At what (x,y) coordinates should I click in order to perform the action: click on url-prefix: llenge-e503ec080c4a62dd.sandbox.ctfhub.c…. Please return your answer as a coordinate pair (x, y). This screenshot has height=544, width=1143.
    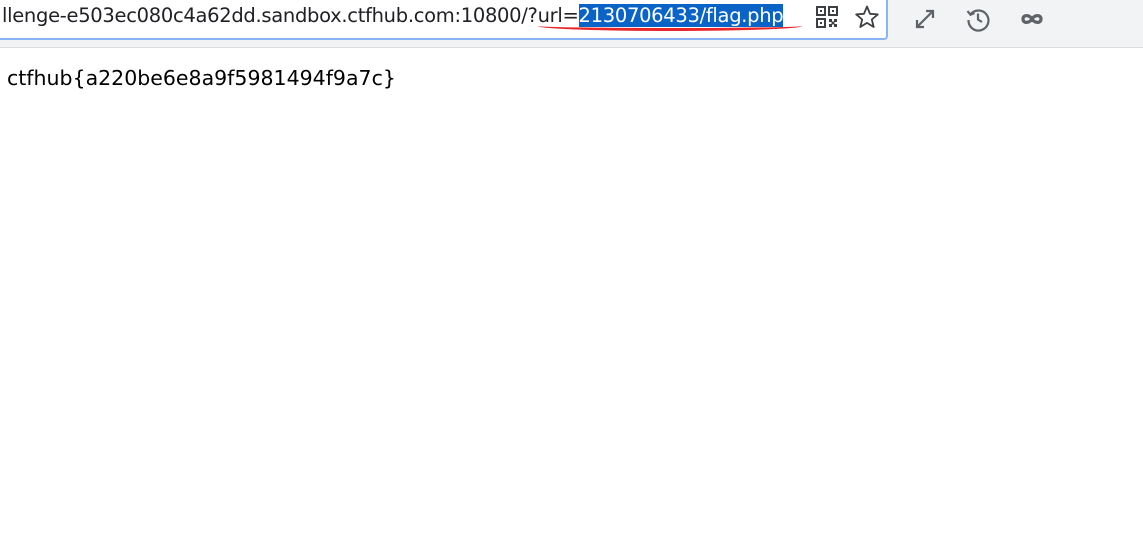
    Looking at the image, I should click on (290, 15).